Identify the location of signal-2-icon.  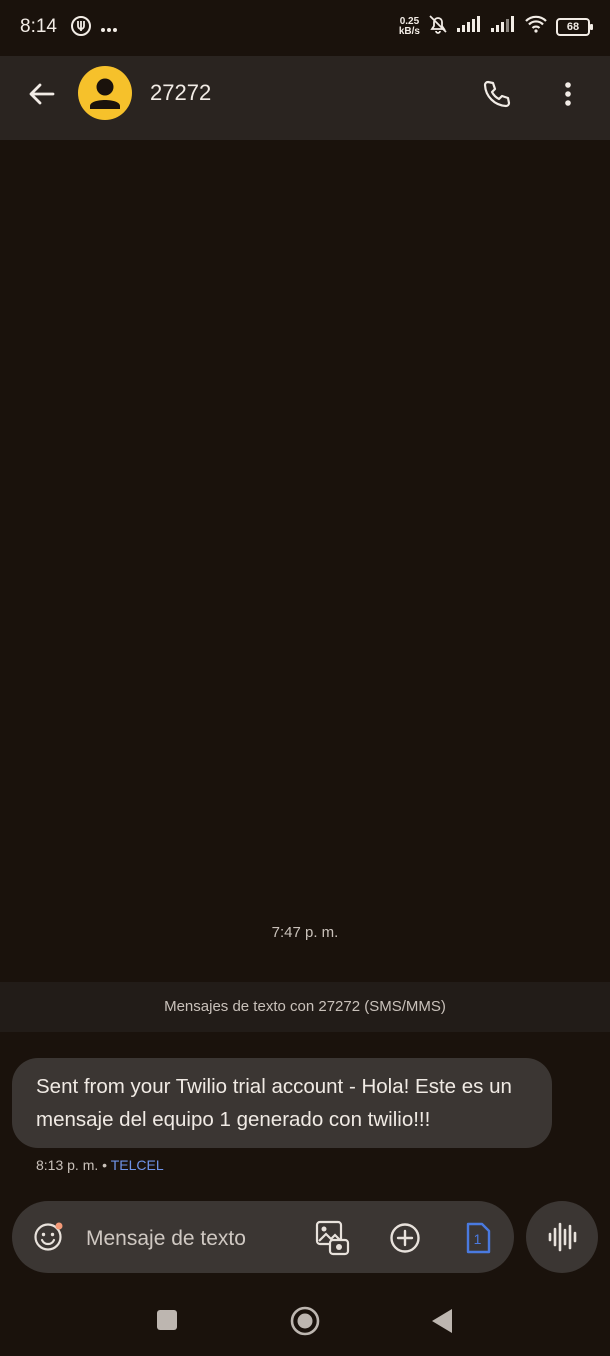
(503, 26).